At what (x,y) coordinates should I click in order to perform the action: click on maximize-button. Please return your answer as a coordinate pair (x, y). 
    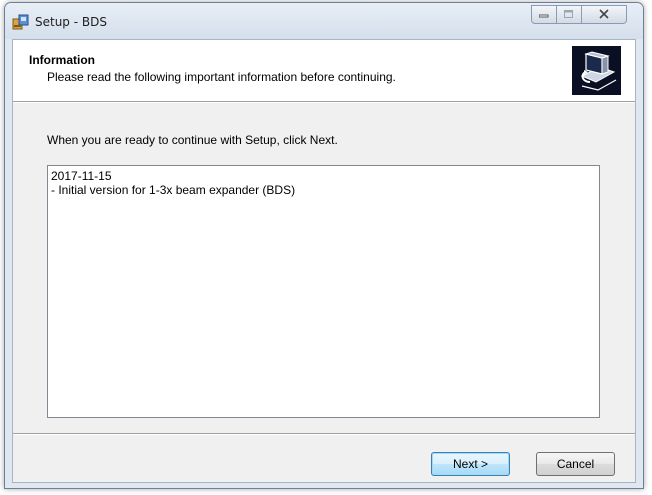
    Looking at the image, I should click on (569, 14).